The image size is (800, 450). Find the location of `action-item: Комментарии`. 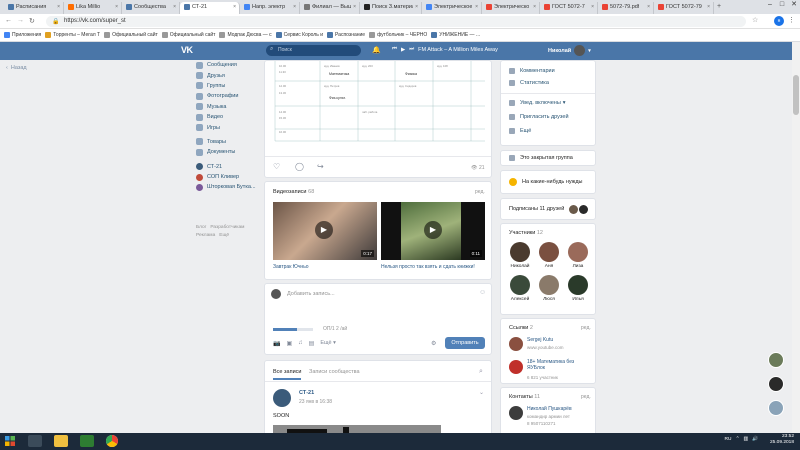

action-item: Комментарии is located at coordinates (528, 71).